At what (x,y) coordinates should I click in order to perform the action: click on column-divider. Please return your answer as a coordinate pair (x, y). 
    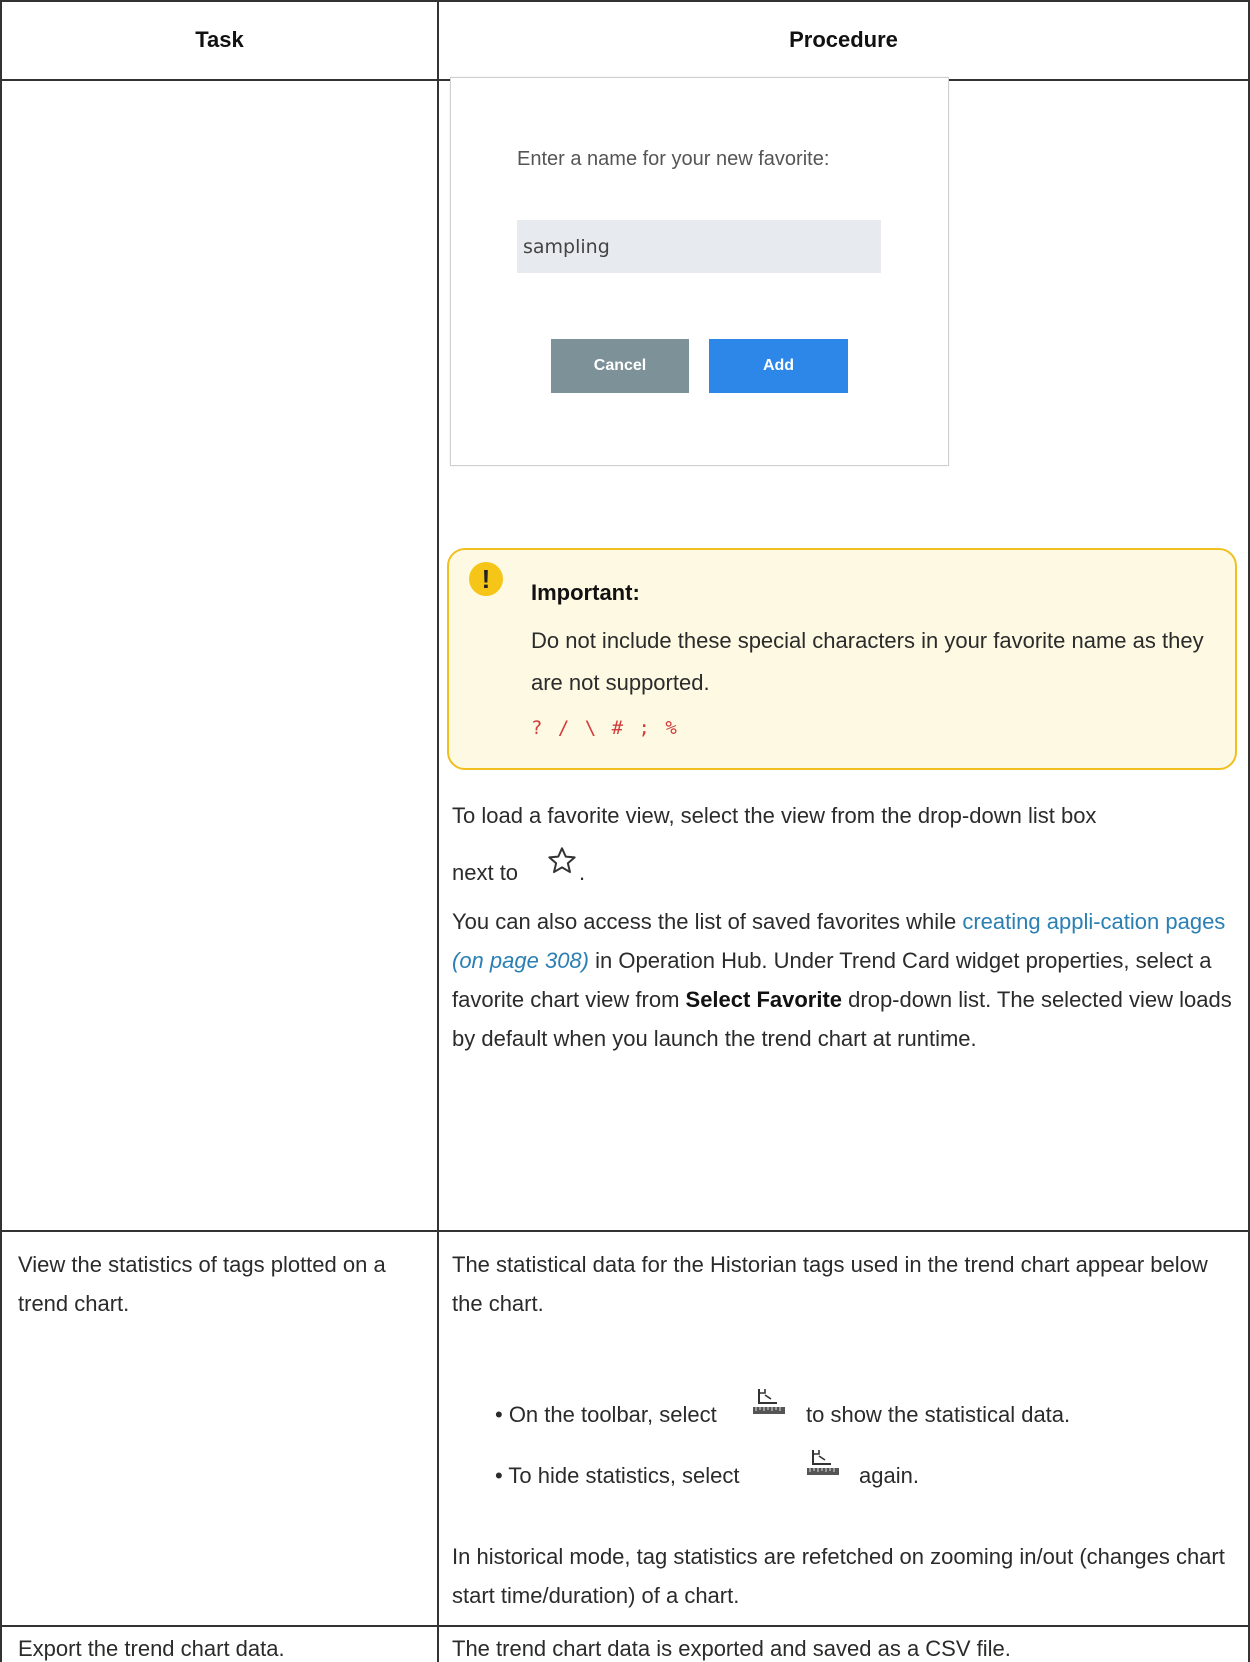
    Looking at the image, I should click on (438, 831).